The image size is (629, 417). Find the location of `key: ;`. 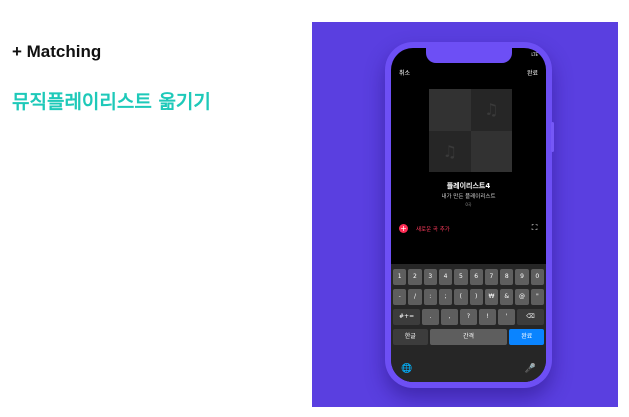

key: ; is located at coordinates (445, 297).